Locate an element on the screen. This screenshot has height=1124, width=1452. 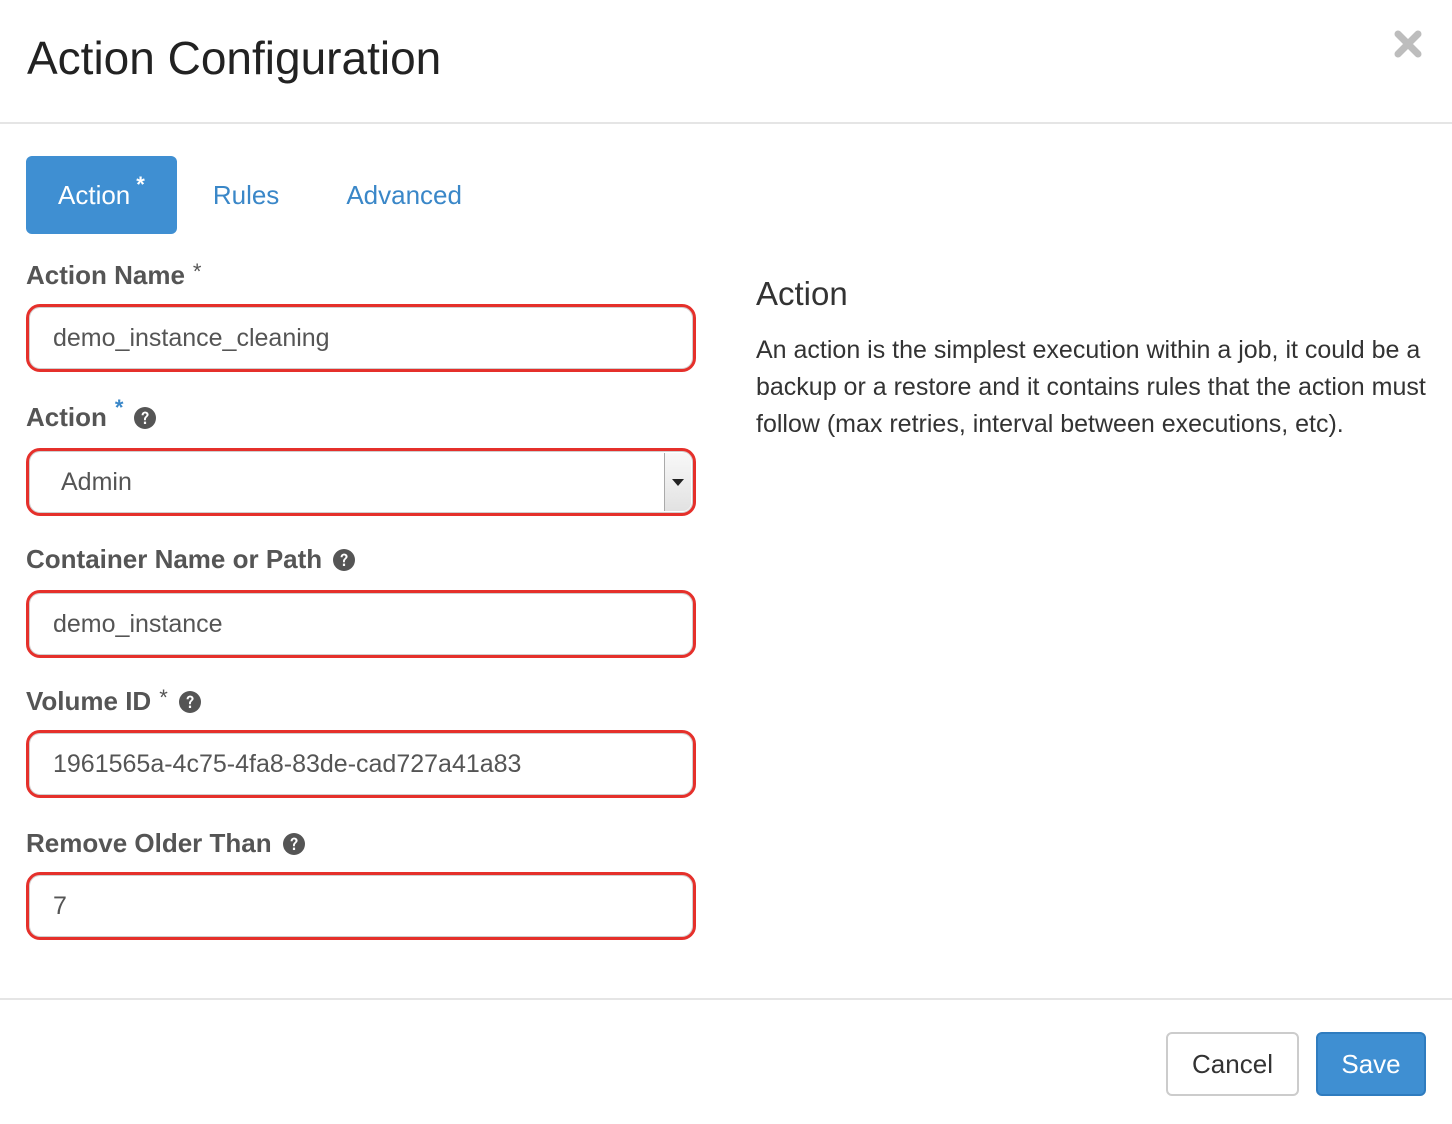
remove-older-than-label: Remove Older Than is located at coordinates (166, 843).